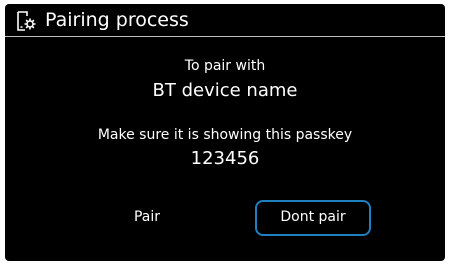  What do you see at coordinates (313, 218) in the screenshot?
I see `dont-pair-button: Dont pair` at bounding box center [313, 218].